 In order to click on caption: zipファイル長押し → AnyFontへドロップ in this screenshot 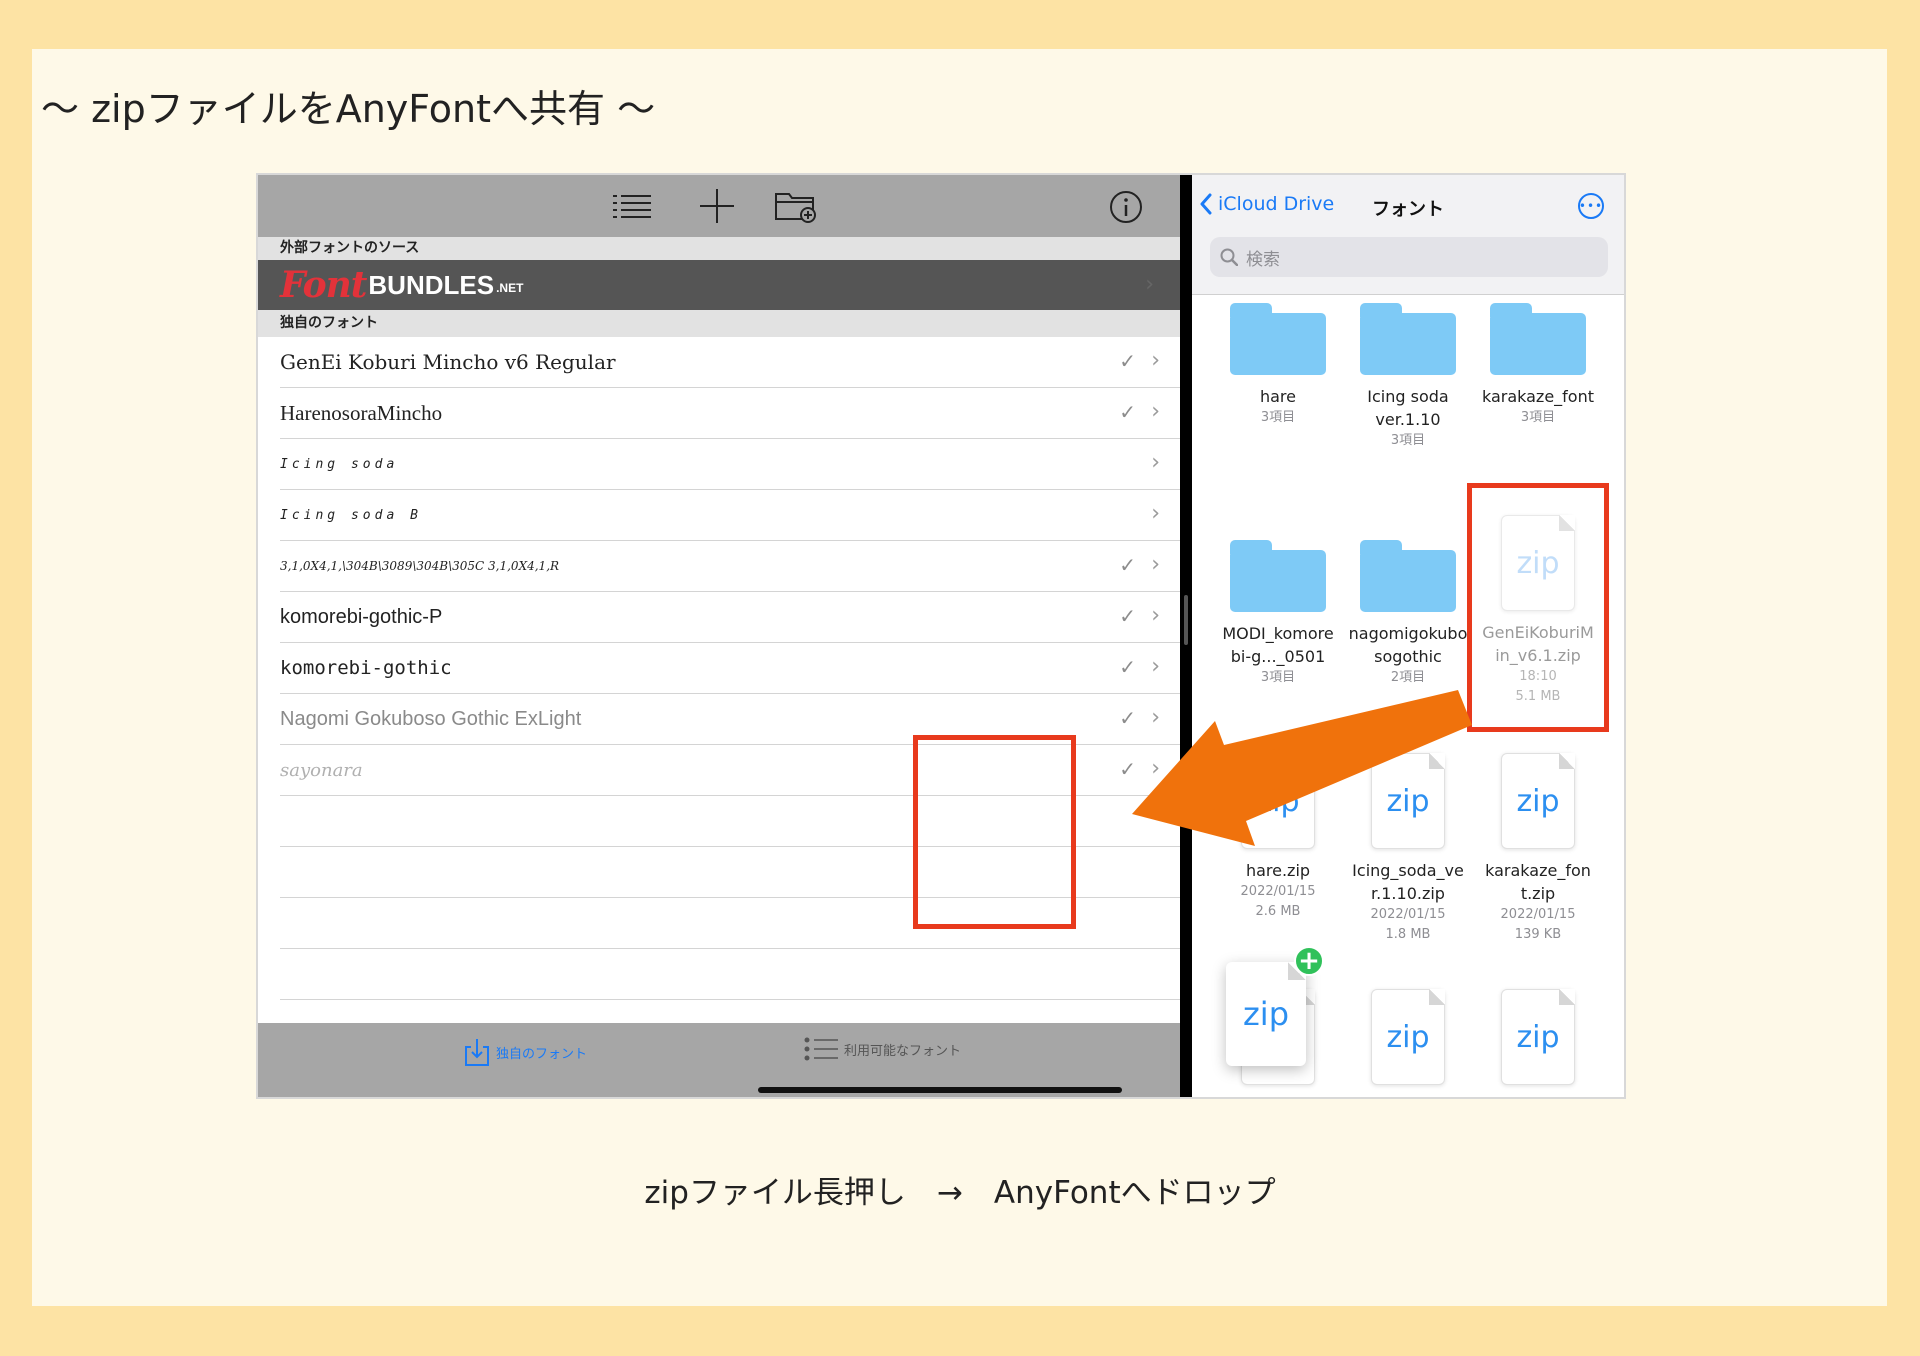, I will do `click(960, 1193)`.